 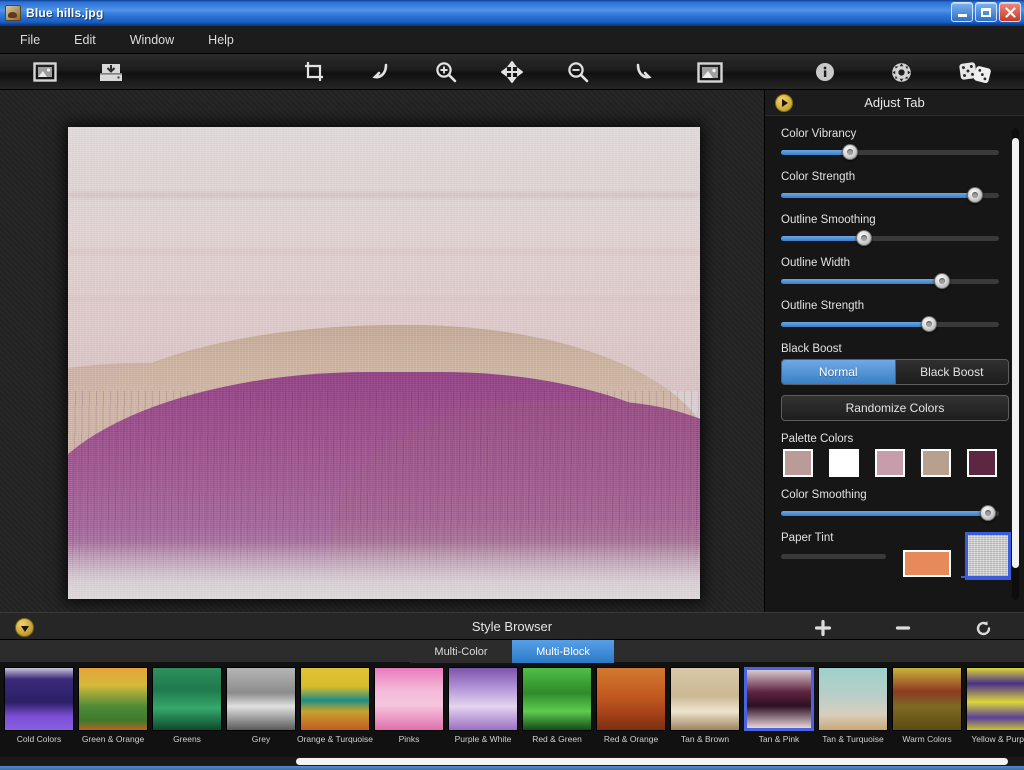 What do you see at coordinates (903, 628) in the screenshot?
I see `remove-style-button` at bounding box center [903, 628].